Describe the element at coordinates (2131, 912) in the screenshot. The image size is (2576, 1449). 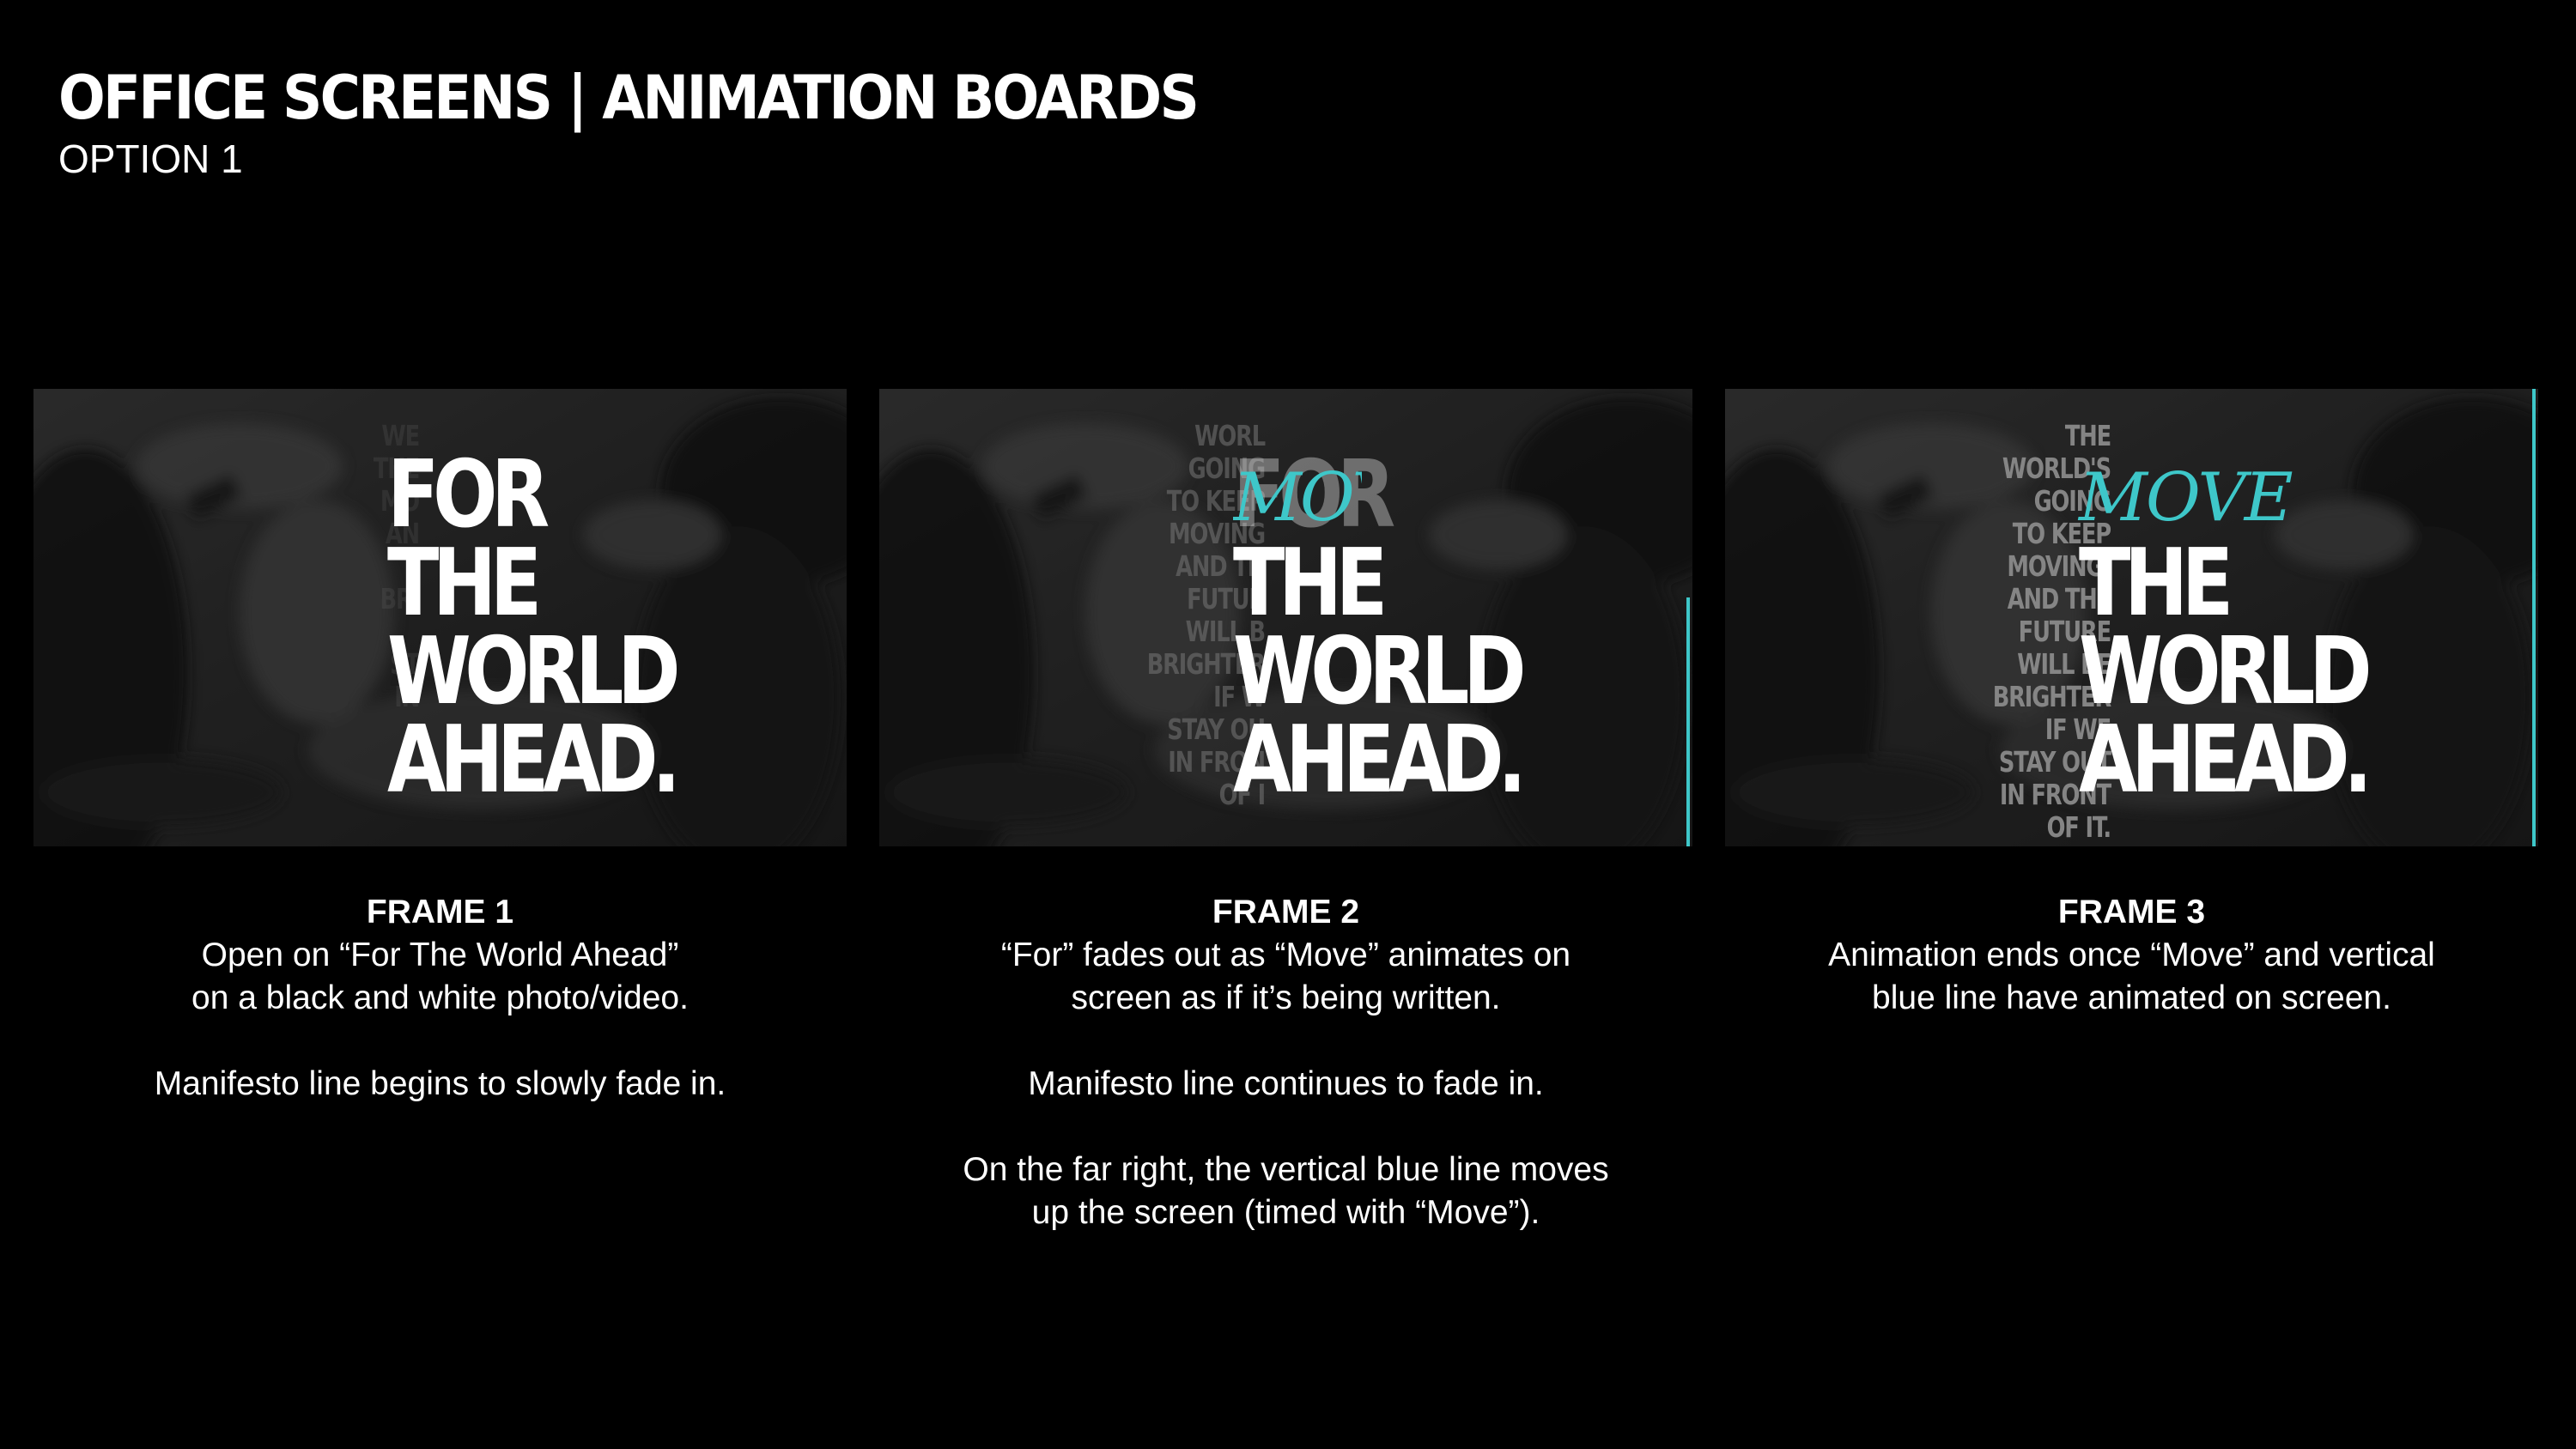
I see `frame-title: FRAME 3` at that location.